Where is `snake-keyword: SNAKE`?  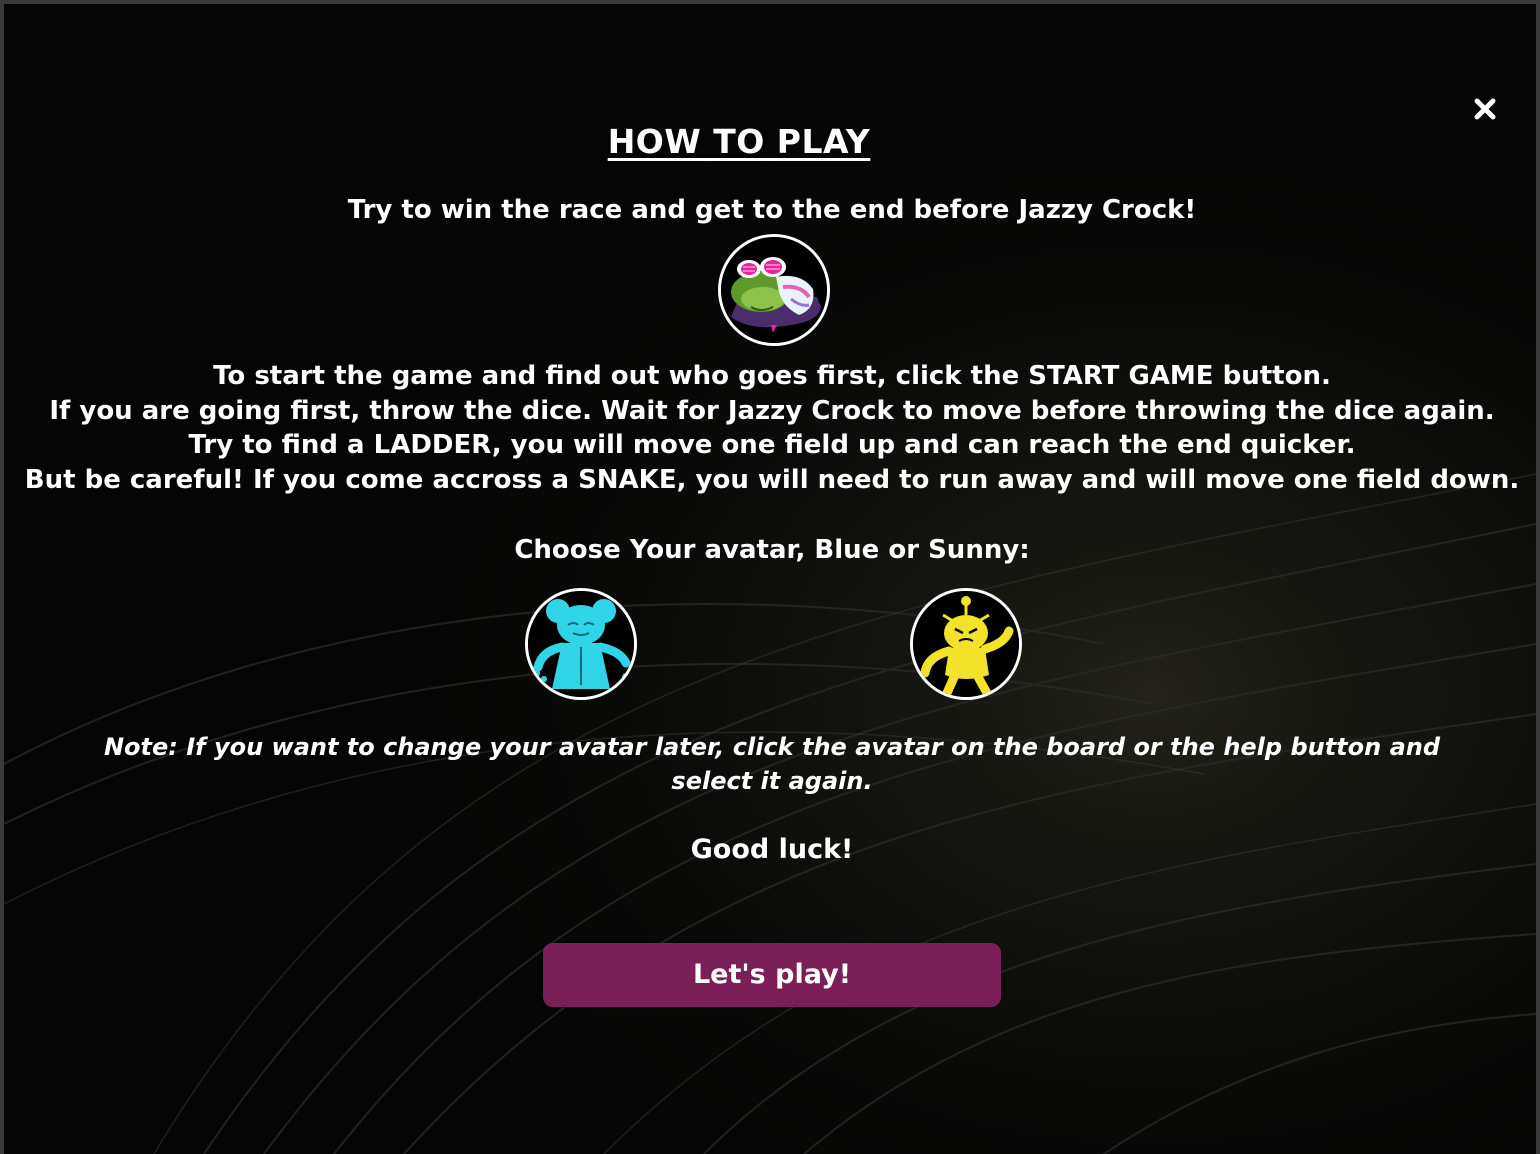 snake-keyword: SNAKE is located at coordinates (627, 479).